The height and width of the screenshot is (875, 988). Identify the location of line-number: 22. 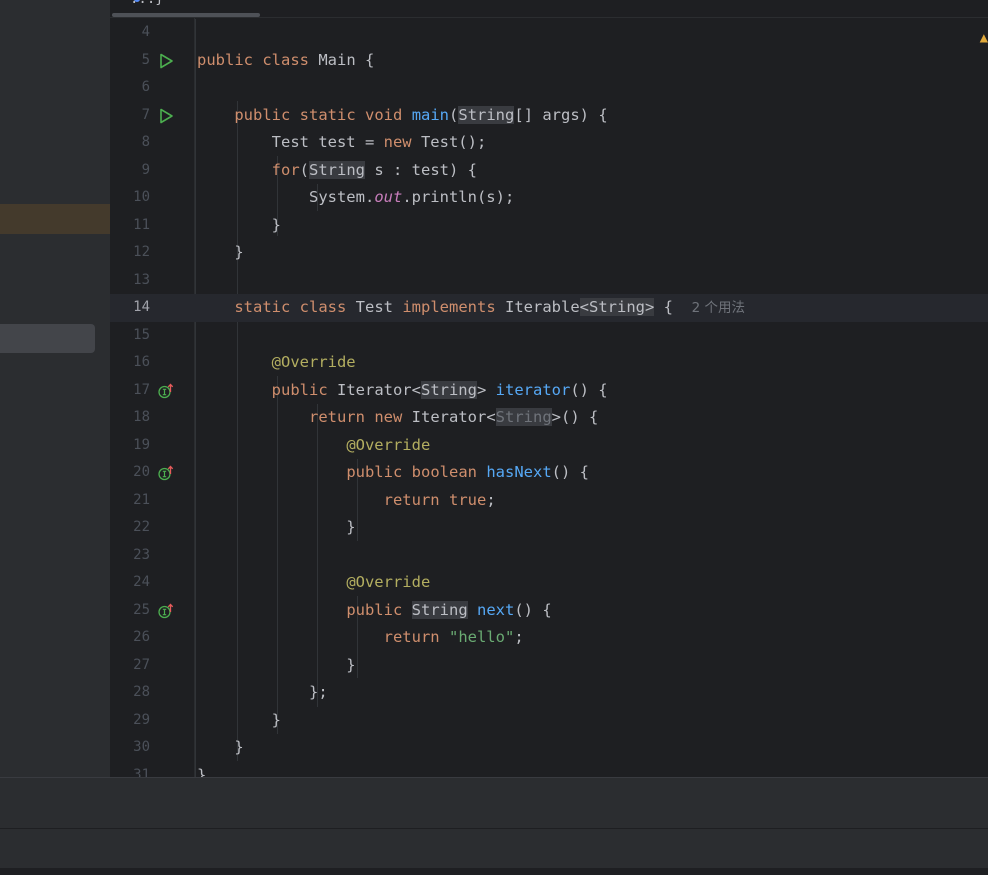
(141, 527).